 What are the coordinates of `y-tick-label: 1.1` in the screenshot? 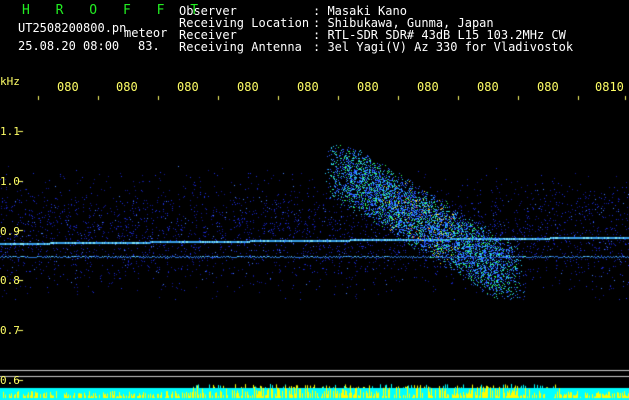 It's located at (10, 131).